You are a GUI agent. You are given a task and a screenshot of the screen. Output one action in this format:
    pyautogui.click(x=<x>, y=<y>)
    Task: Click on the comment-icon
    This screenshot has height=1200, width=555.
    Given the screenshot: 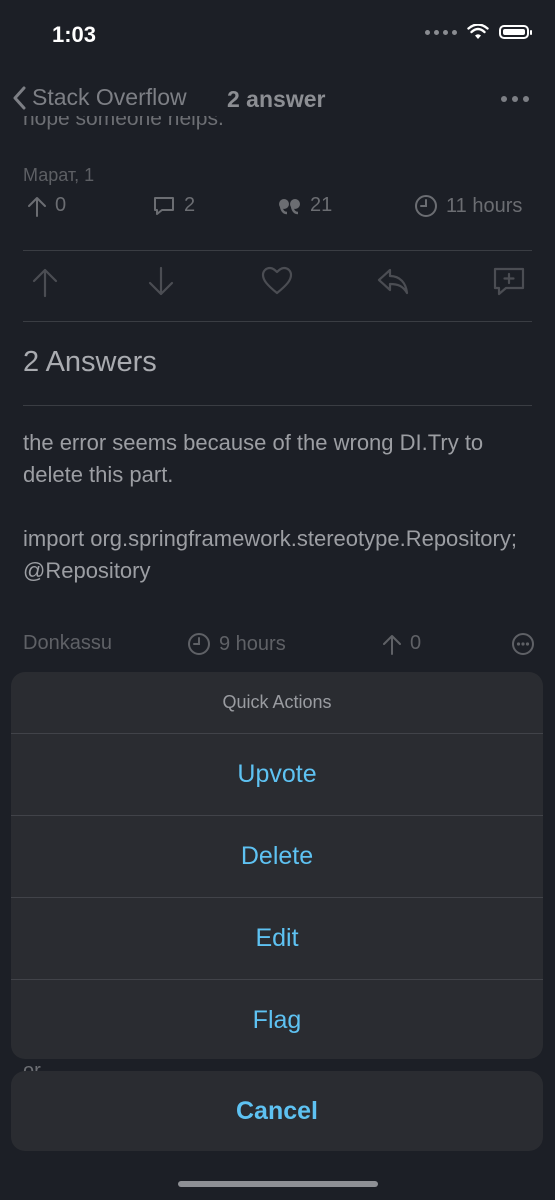 What is the action you would take?
    pyautogui.click(x=164, y=205)
    